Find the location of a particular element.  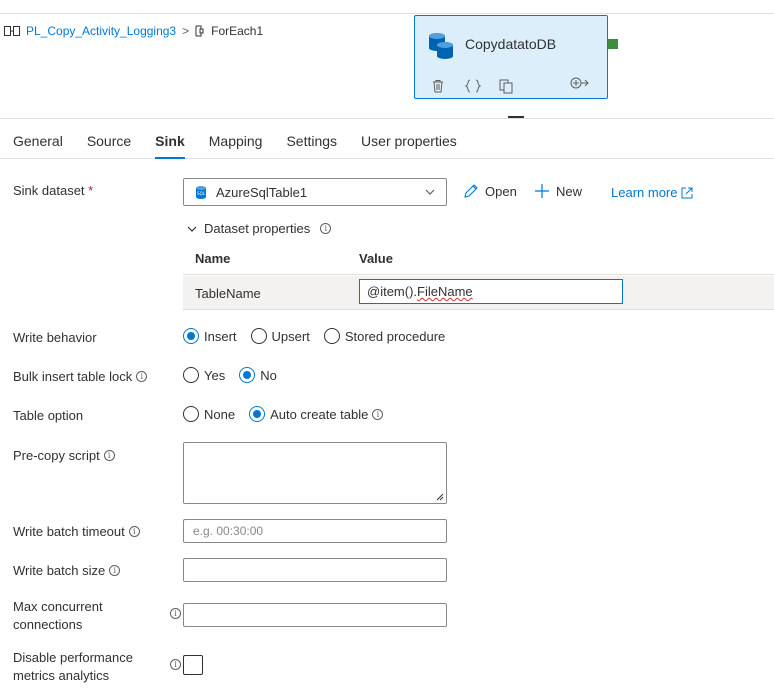

activity-node: CopydatatoDB is located at coordinates (511, 57).